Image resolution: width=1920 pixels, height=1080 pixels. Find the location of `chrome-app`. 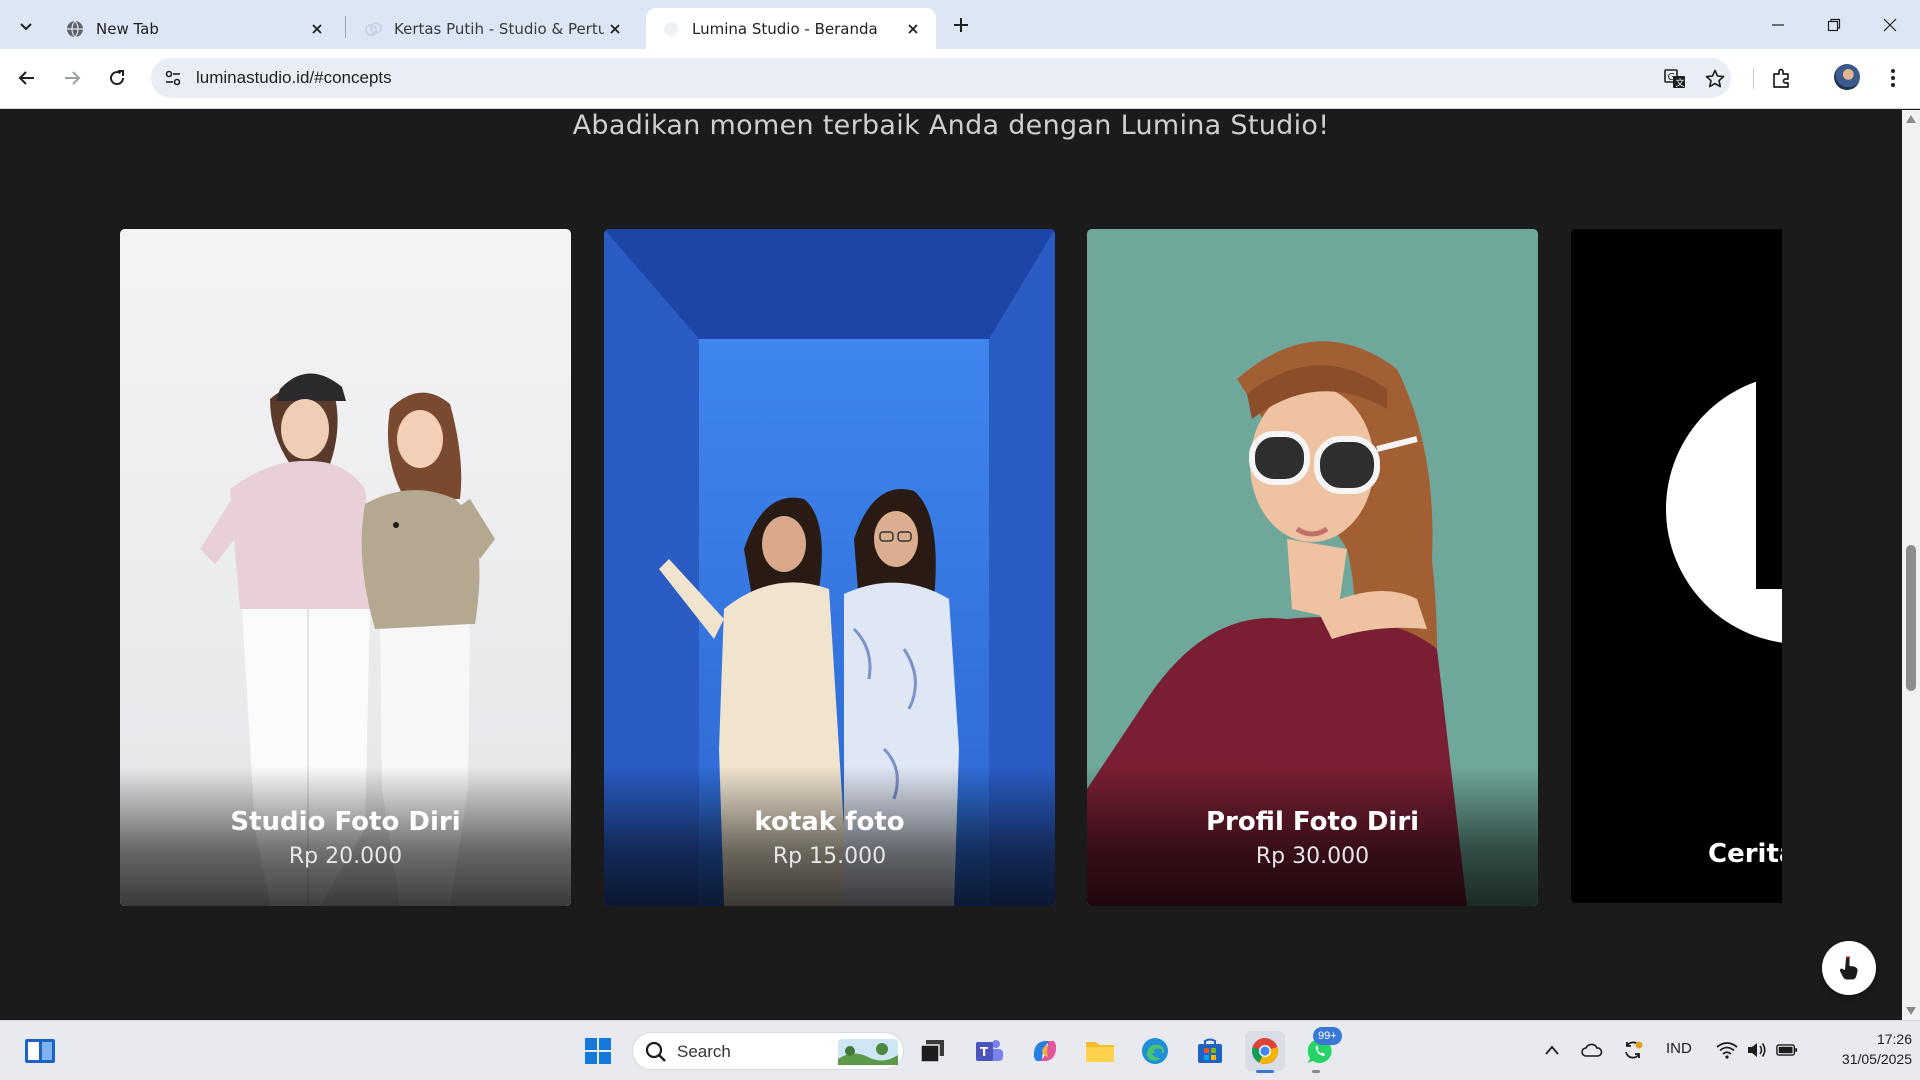

chrome-app is located at coordinates (1265, 1051).